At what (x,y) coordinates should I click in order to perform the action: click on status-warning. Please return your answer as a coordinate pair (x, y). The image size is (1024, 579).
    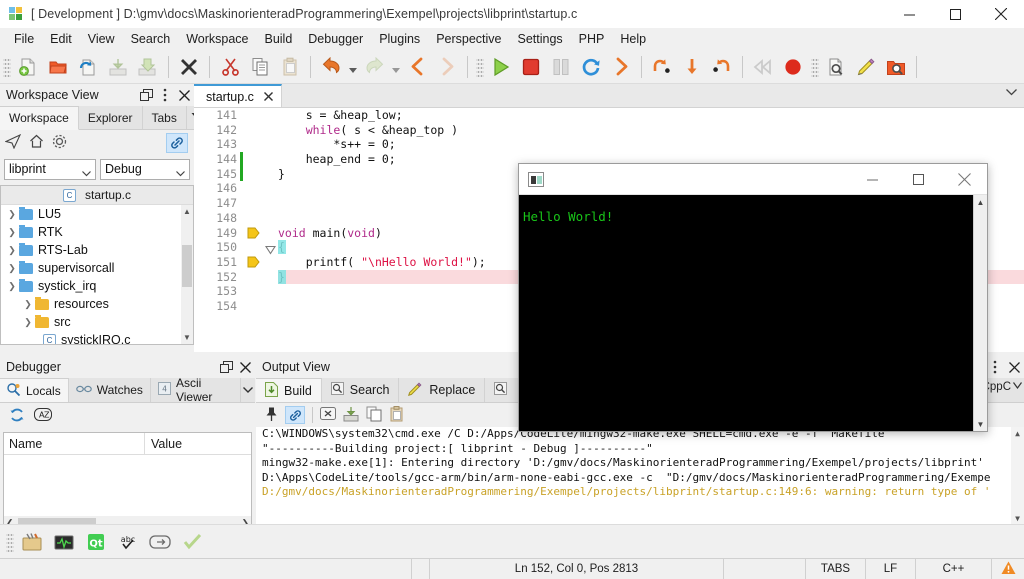
    Looking at the image, I should click on (1008, 569).